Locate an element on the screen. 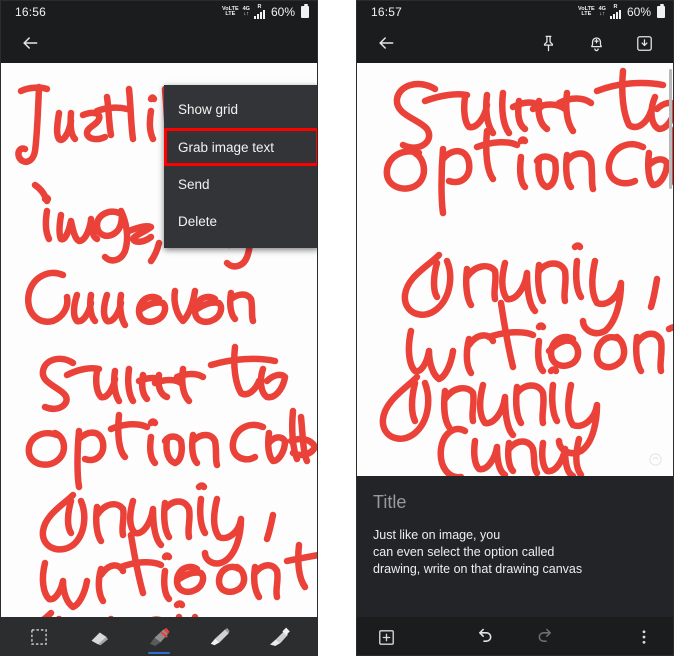  menu-item-grab-image-text: Grab image text is located at coordinates (240, 147).